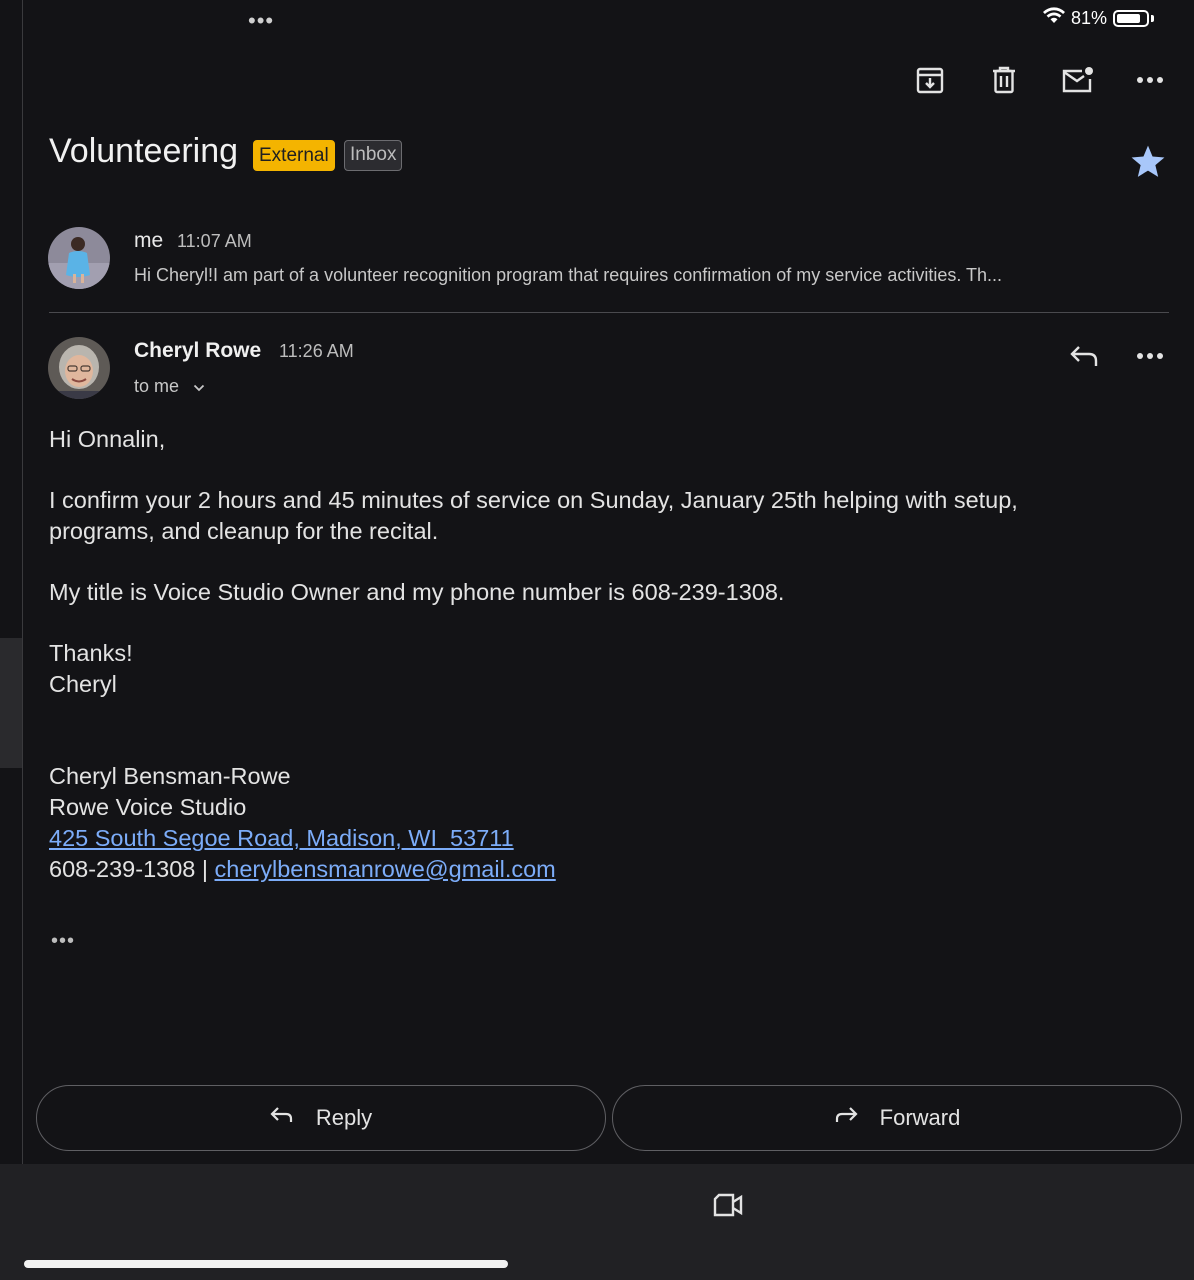  I want to click on sidebar-drag-handle, so click(11, 703).